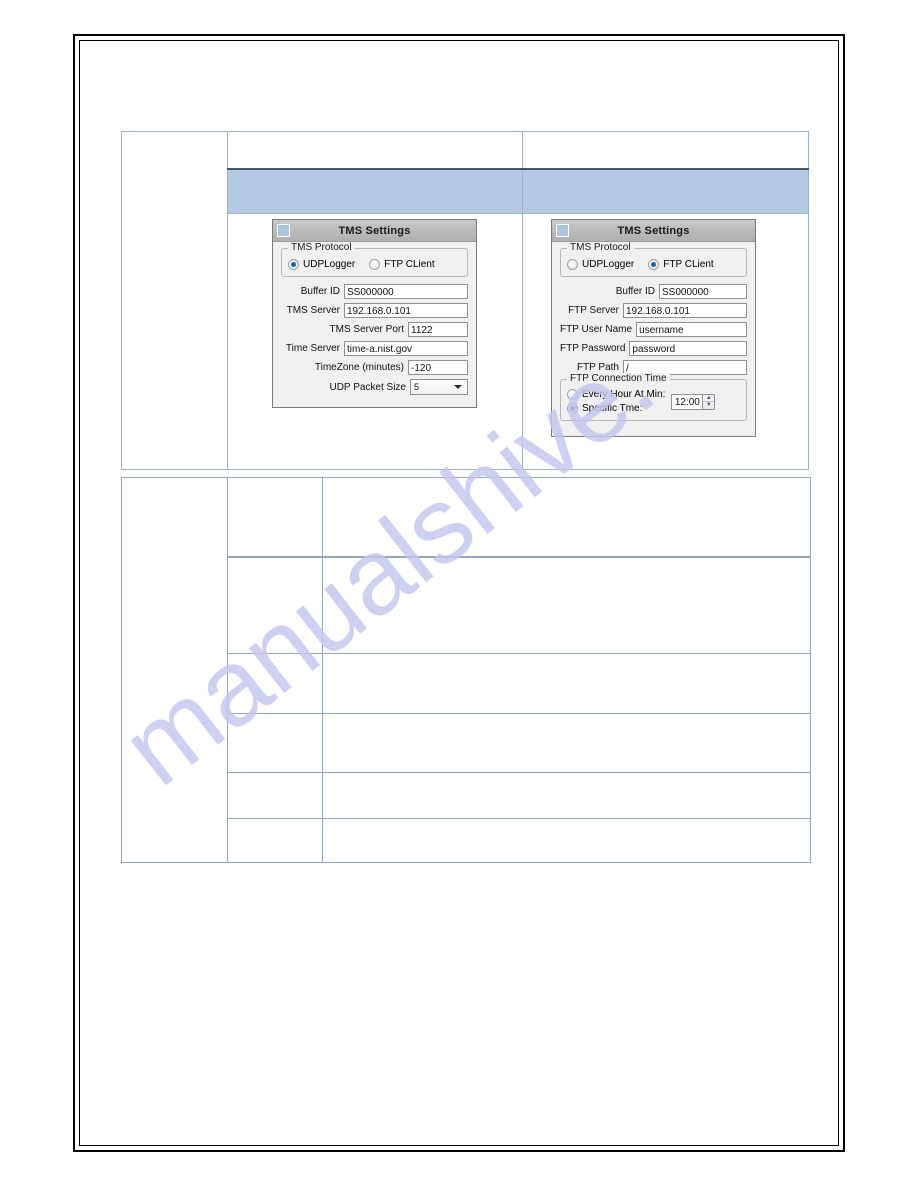  I want to click on chevron-down-icon, so click(458, 387).